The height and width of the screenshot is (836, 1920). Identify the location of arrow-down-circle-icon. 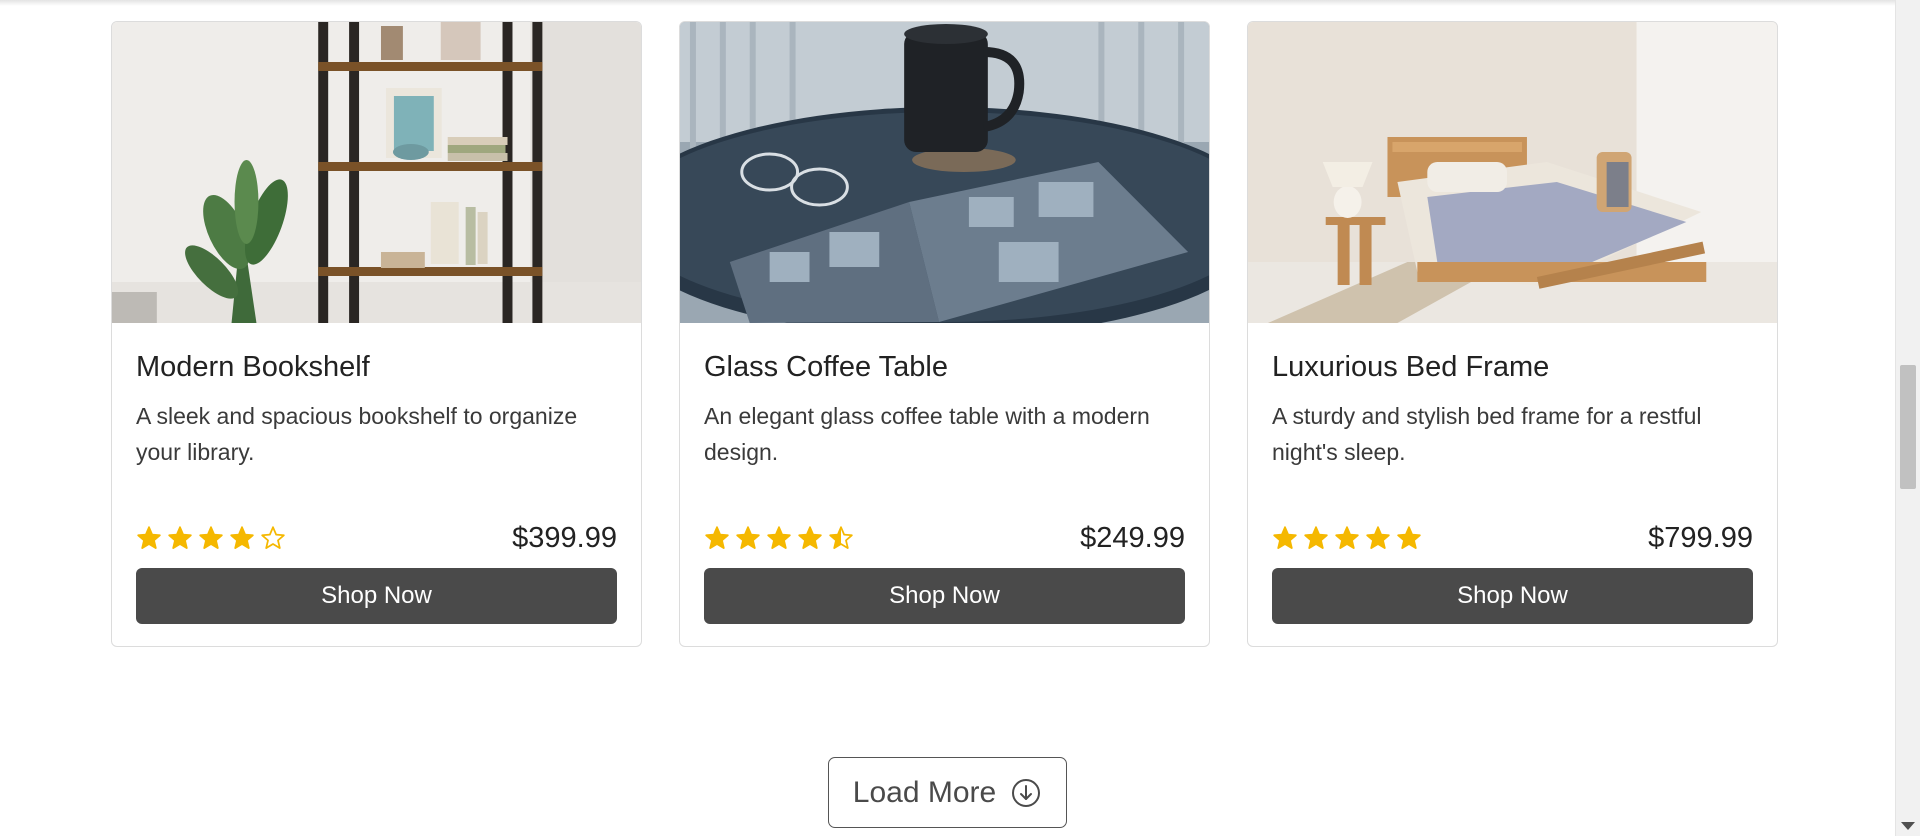
(1026, 793).